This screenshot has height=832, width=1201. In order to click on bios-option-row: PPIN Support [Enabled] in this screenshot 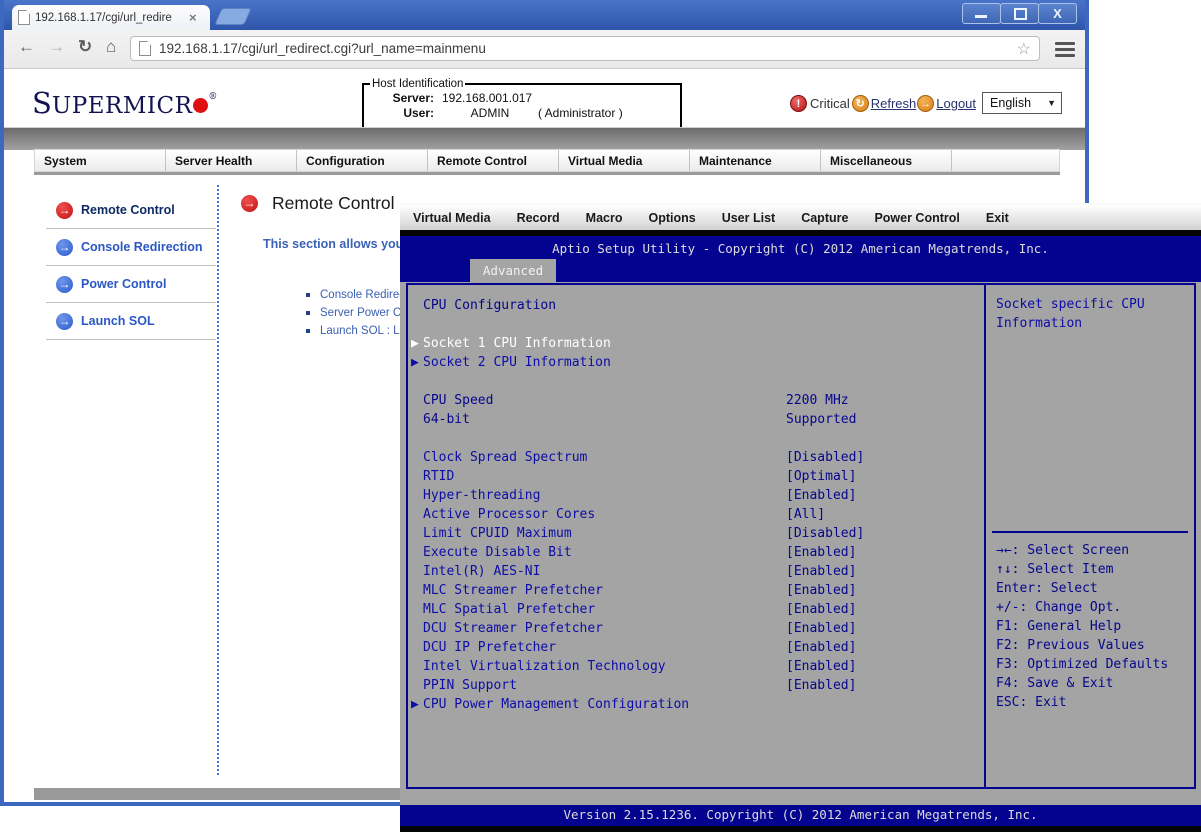, I will do `click(695, 685)`.